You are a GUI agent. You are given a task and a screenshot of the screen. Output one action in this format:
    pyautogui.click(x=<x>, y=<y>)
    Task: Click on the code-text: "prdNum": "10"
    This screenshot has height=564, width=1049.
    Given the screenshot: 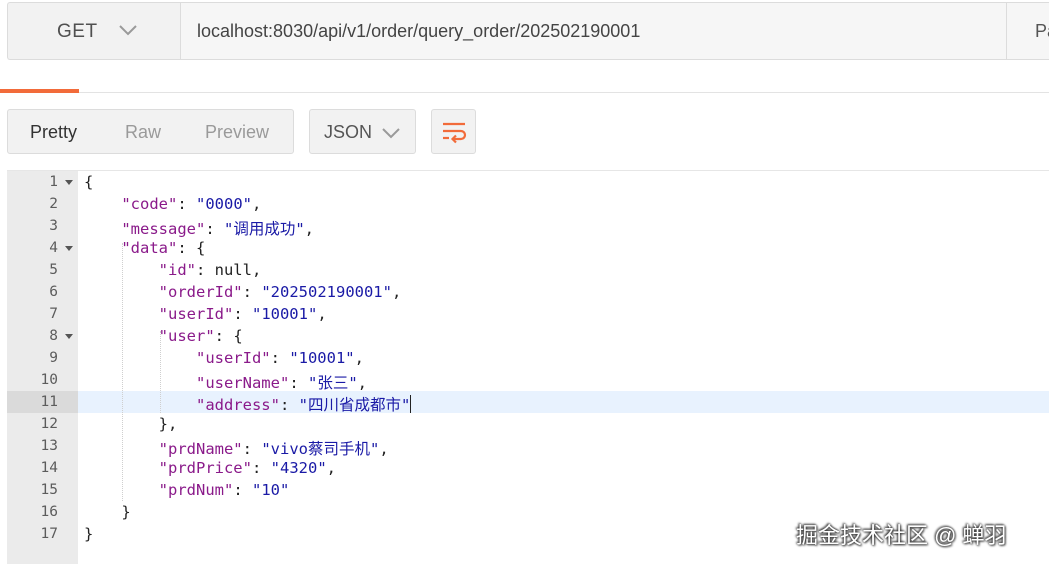 What is the action you would take?
    pyautogui.click(x=187, y=490)
    